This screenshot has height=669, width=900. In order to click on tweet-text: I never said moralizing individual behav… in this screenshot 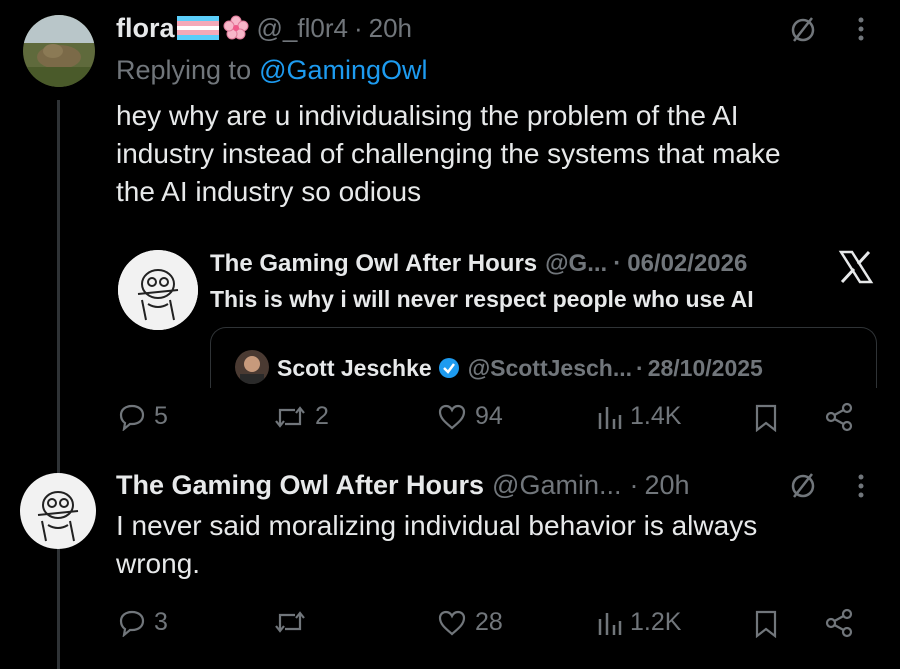, I will do `click(436, 545)`.